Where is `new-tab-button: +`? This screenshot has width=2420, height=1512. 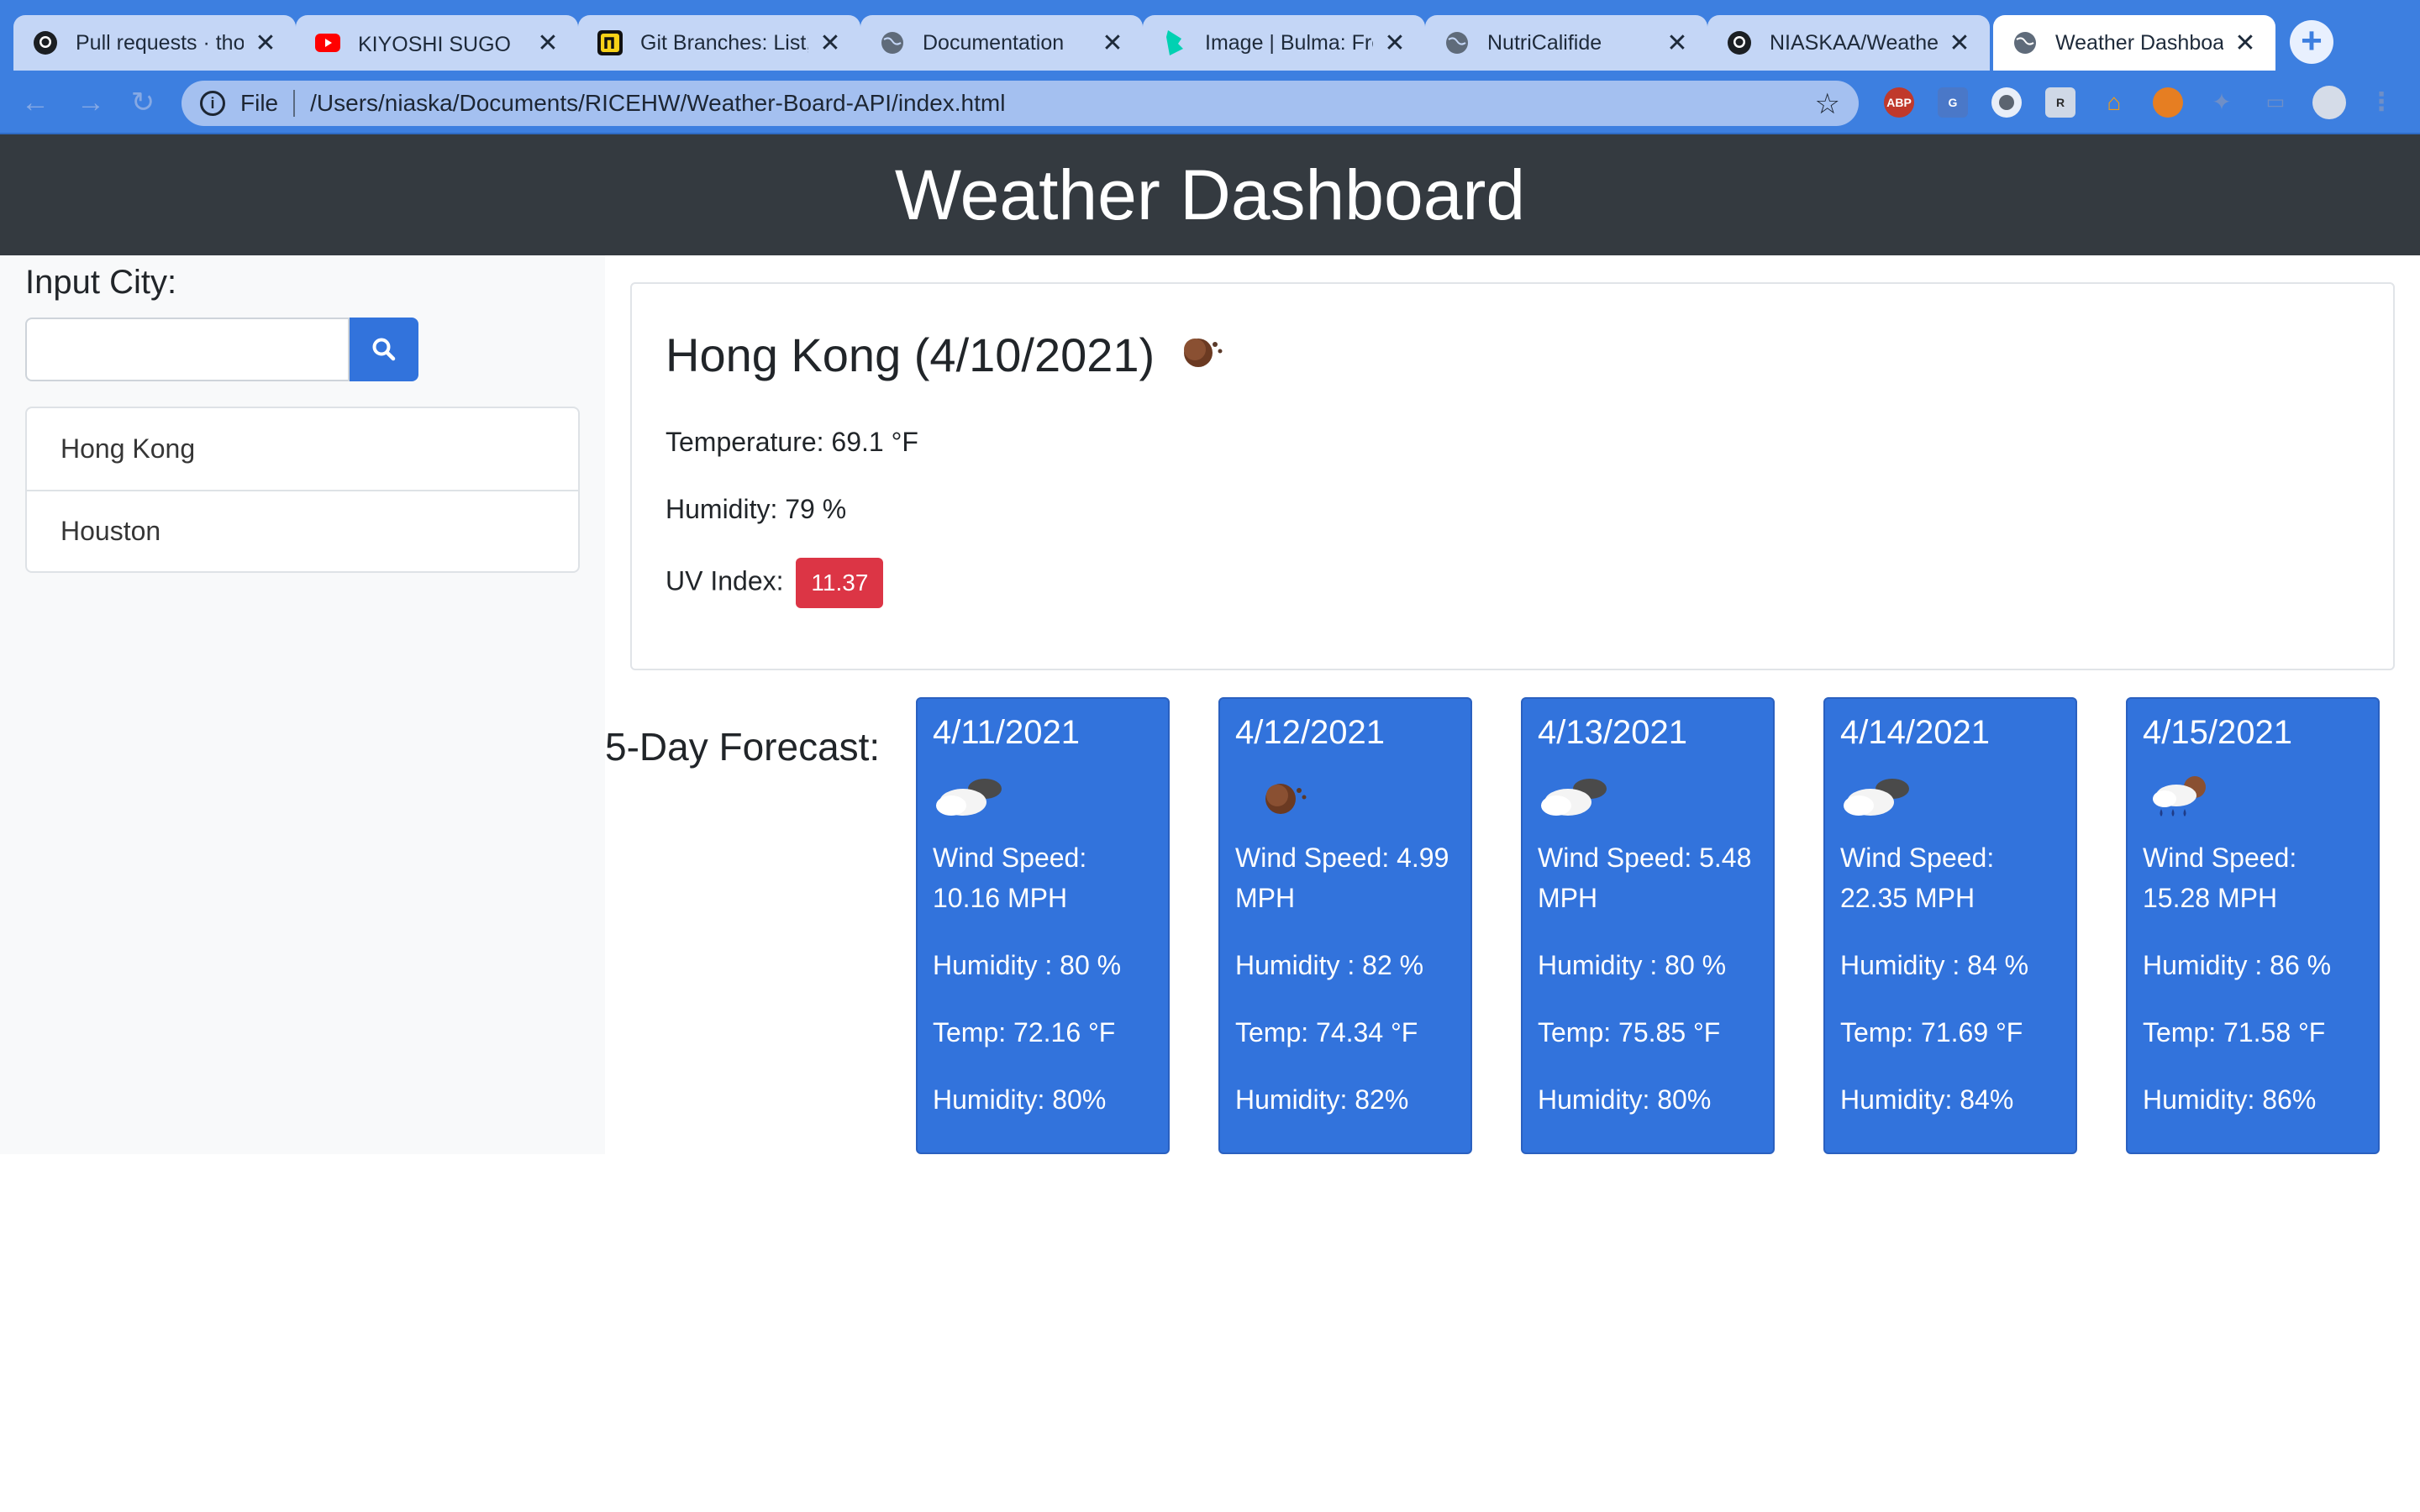
new-tab-button: + is located at coordinates (2311, 42).